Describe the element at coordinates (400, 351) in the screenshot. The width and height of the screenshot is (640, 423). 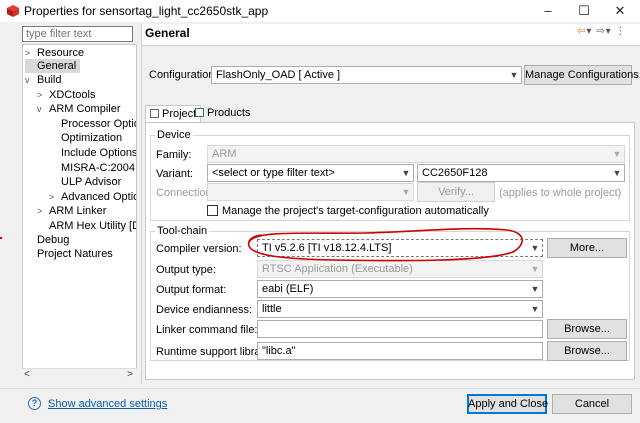
I see `runtime-library-input: "libc.a"` at that location.